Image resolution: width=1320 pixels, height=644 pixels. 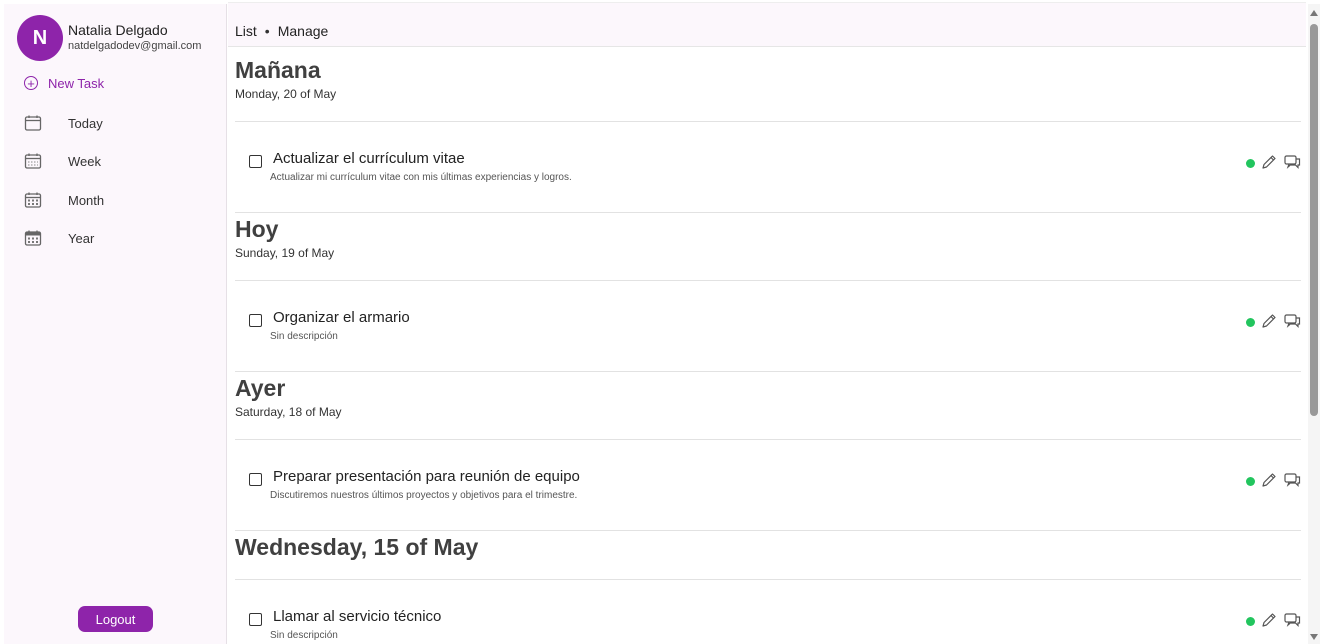 What do you see at coordinates (341, 317) in the screenshot?
I see `task-title: Organizar el armario` at bounding box center [341, 317].